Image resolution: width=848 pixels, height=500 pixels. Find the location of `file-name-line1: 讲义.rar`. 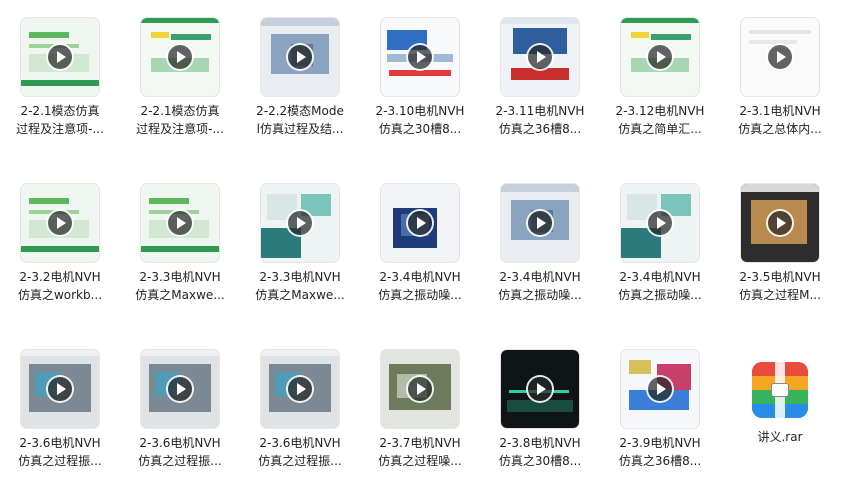

file-name-line1: 讲义.rar is located at coordinates (780, 437).